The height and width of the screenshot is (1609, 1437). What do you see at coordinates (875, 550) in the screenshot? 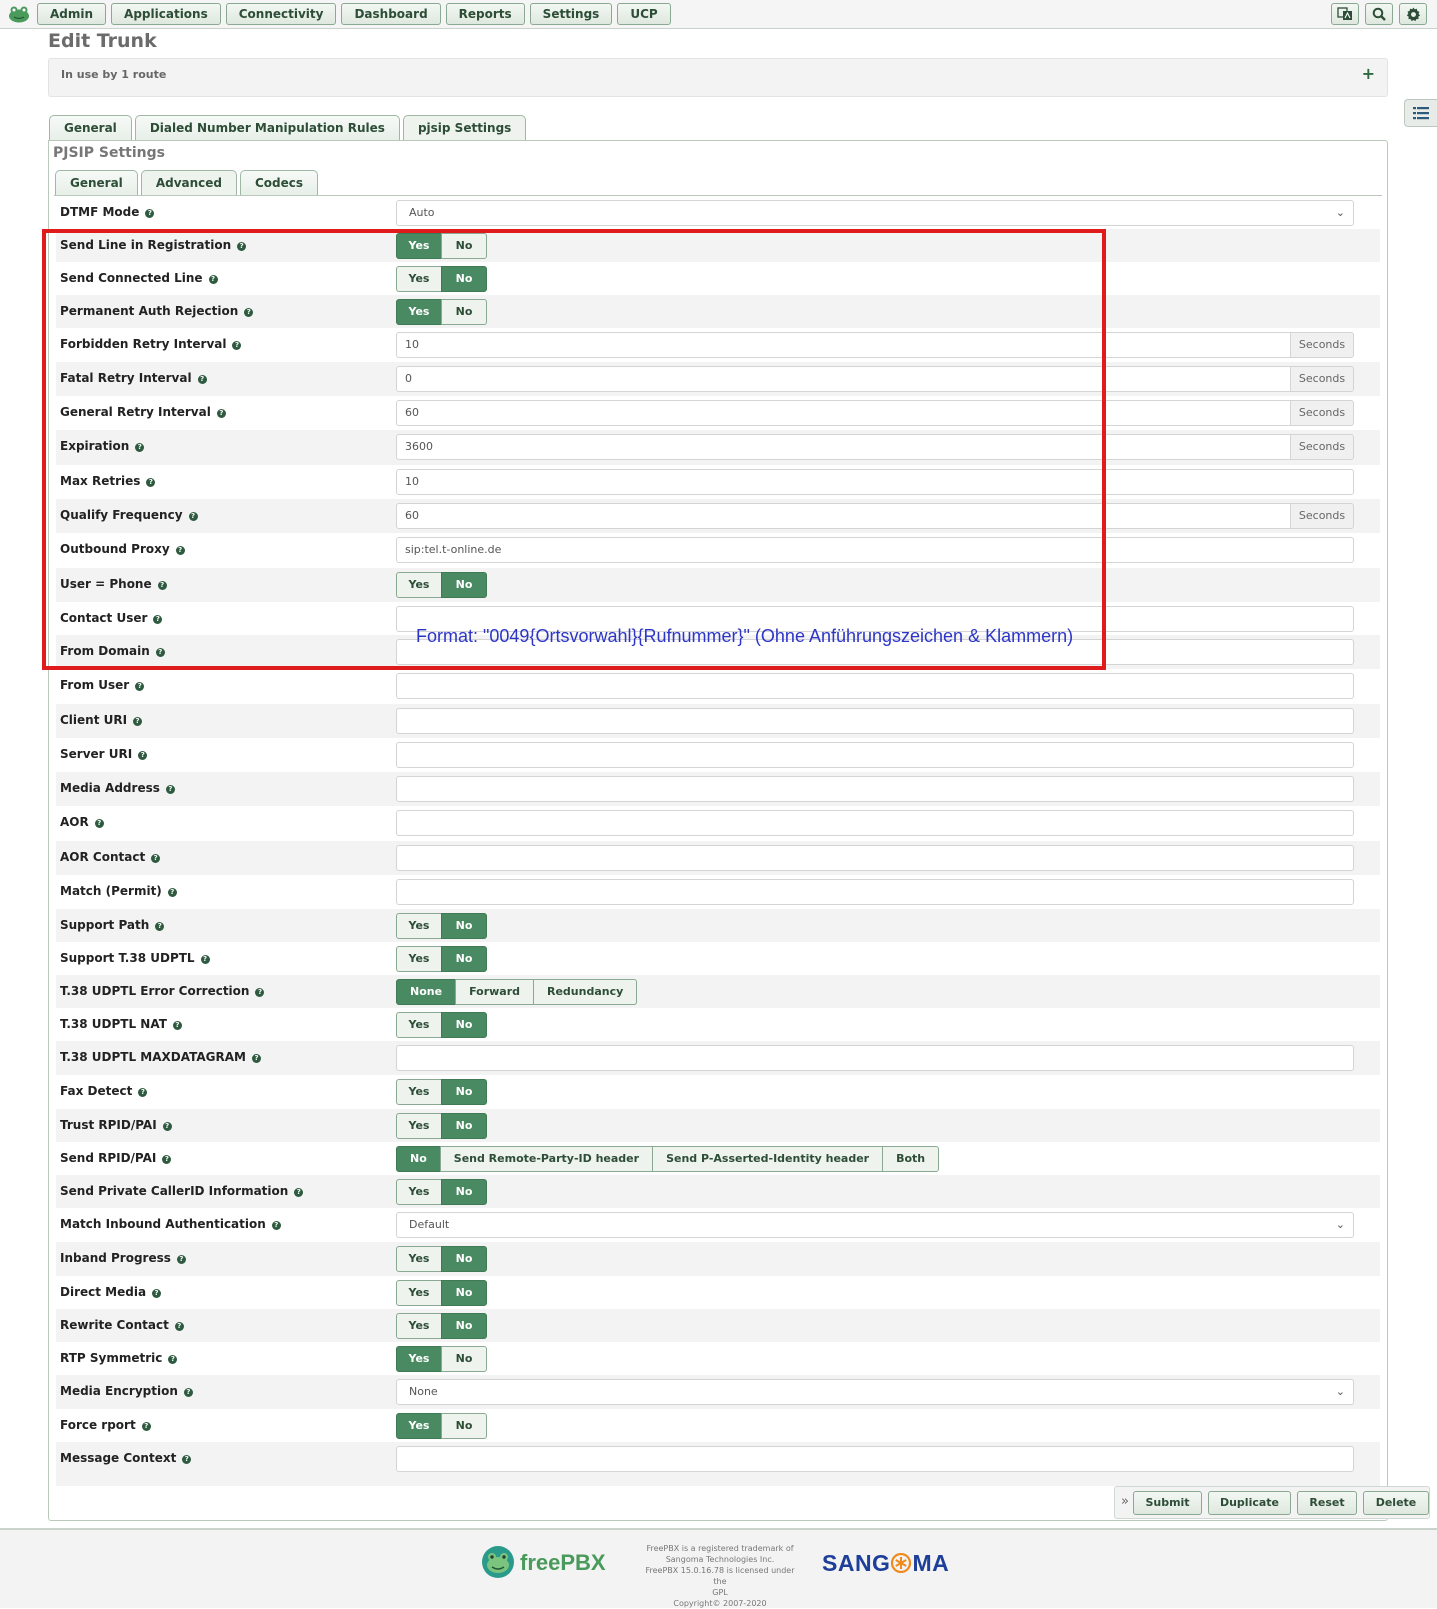
I see `outbound-proxy-input: sip:tel.t-online.de` at bounding box center [875, 550].